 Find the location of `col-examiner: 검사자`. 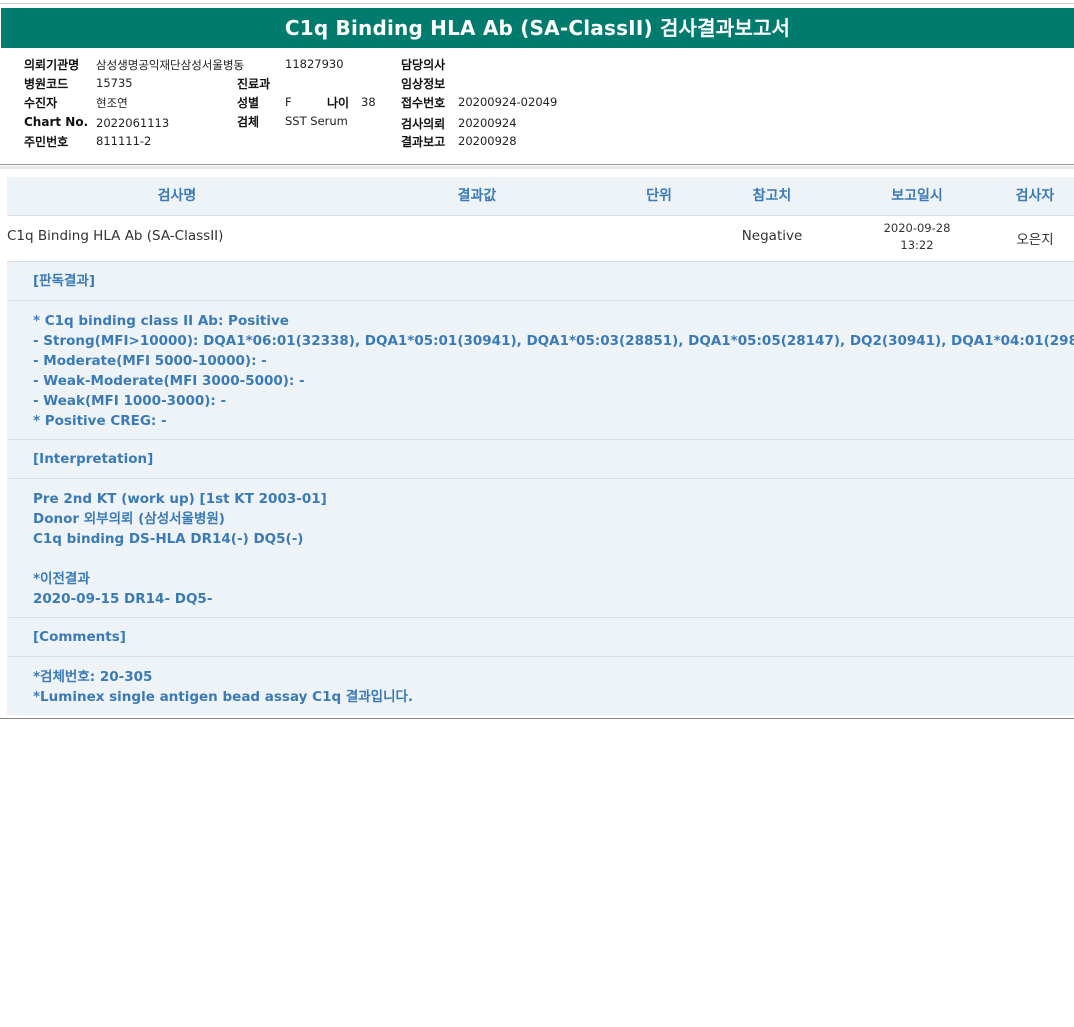

col-examiner: 검사자 is located at coordinates (1035, 196).